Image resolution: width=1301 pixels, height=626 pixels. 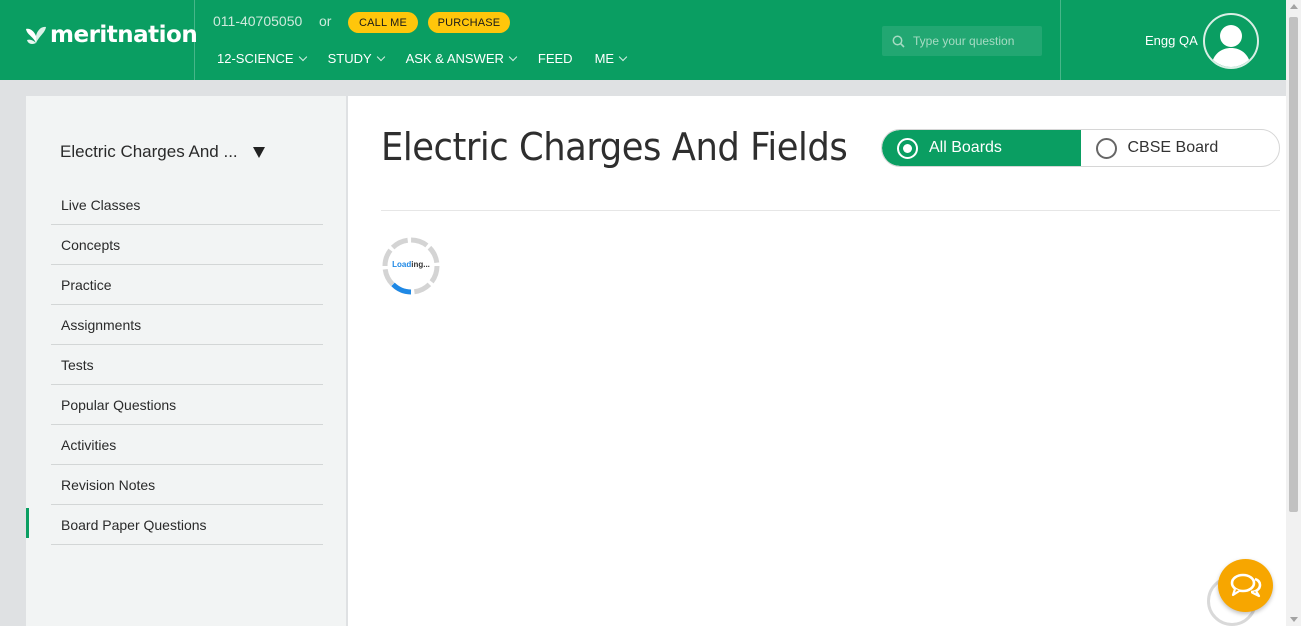 What do you see at coordinates (325, 21) in the screenshot?
I see `or-text: or` at bounding box center [325, 21].